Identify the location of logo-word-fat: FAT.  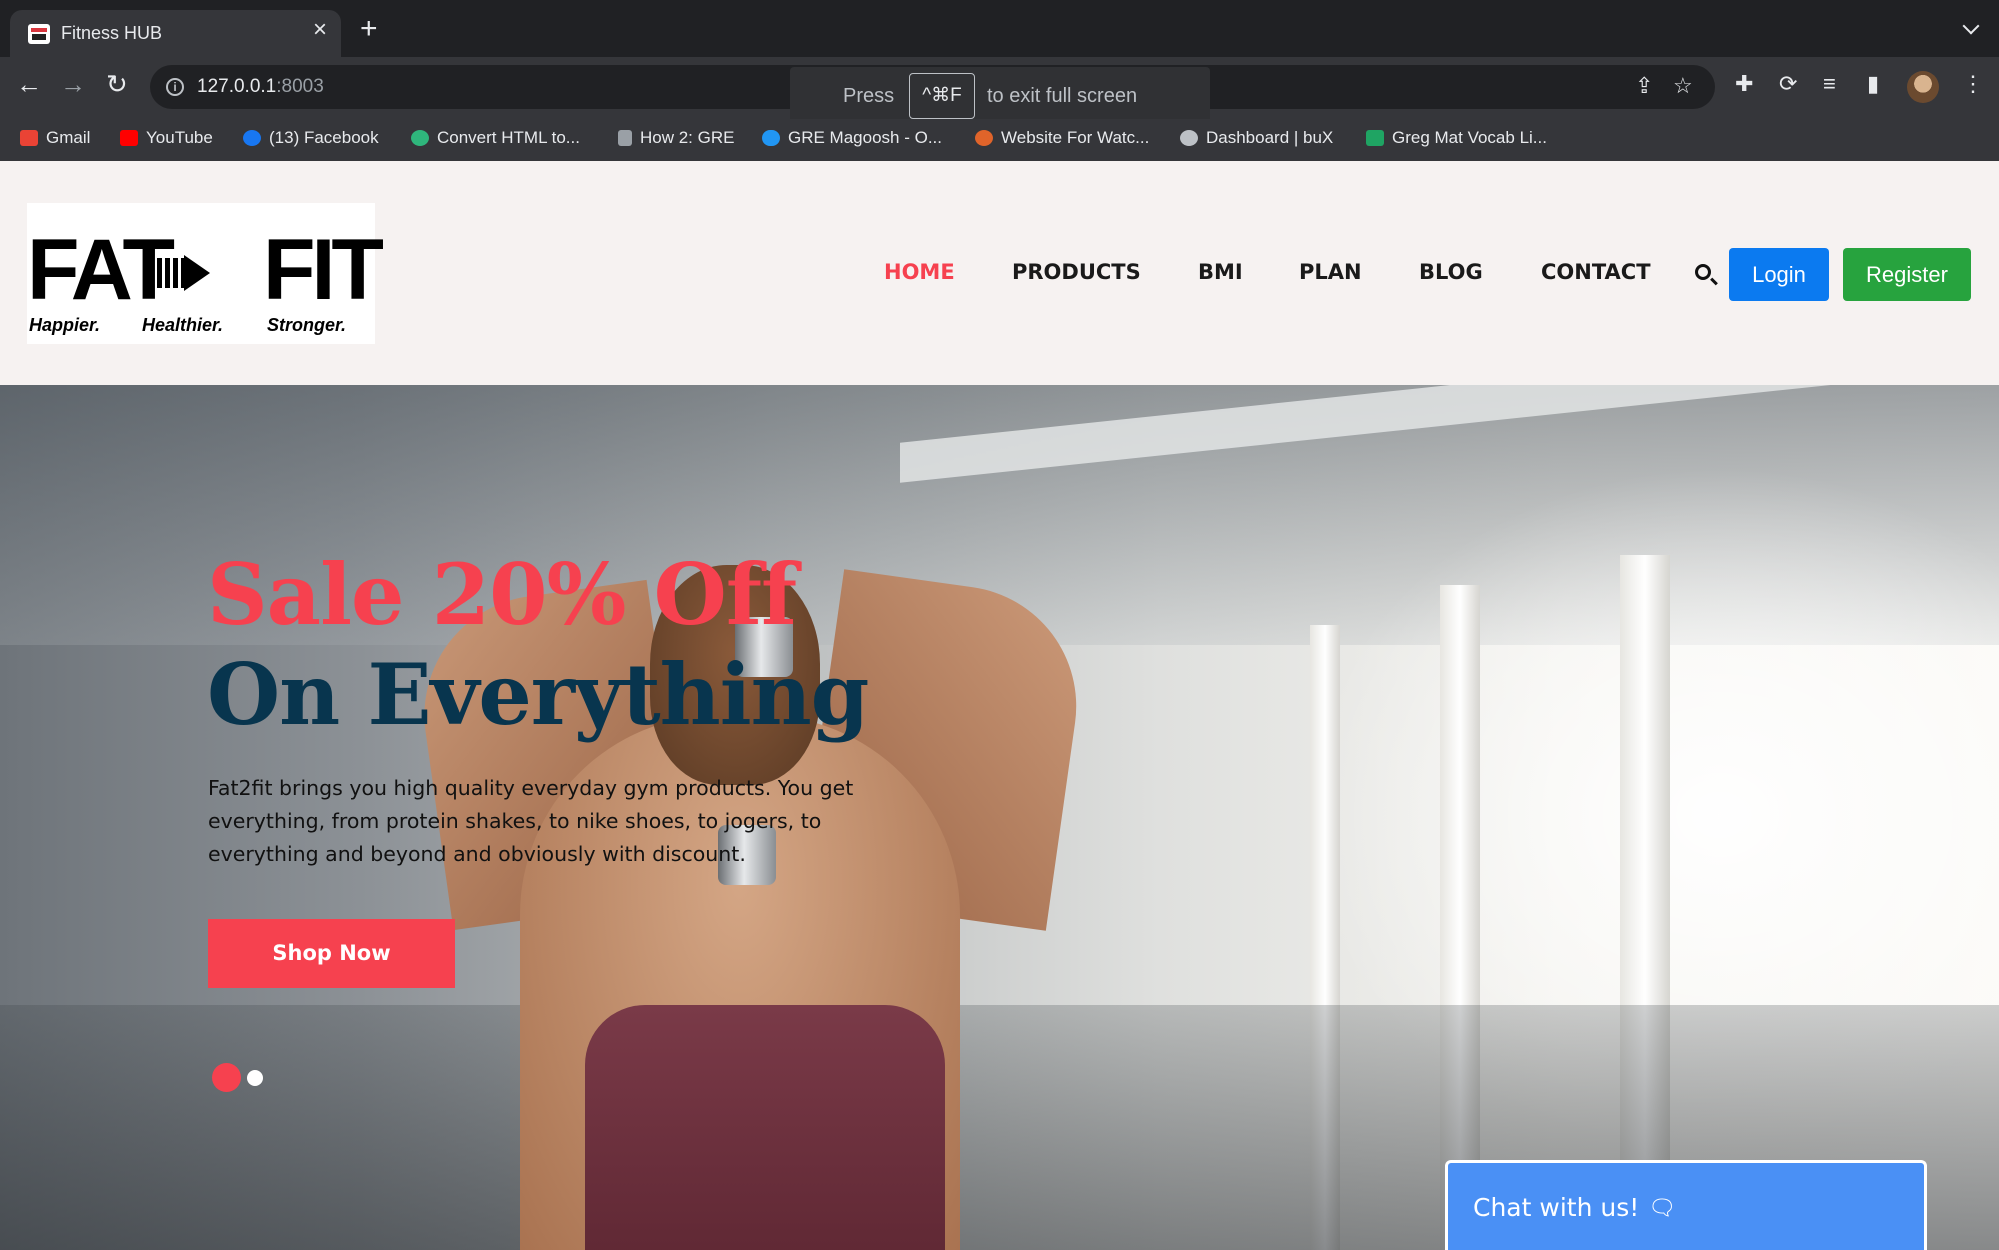
(101, 270).